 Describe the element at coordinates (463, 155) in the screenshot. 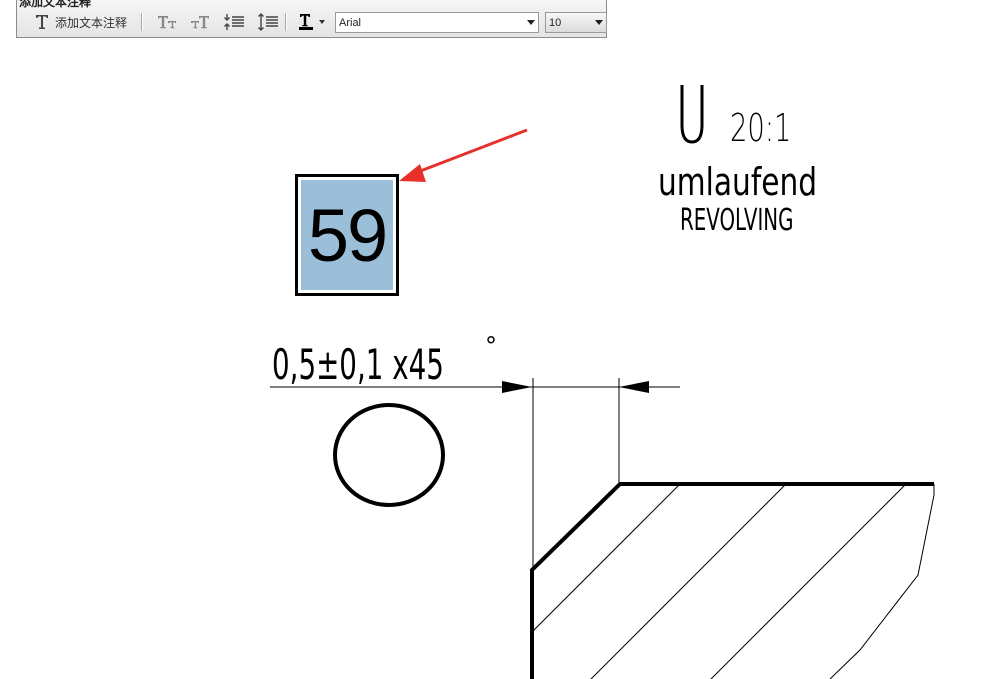

I see `callout-arrow` at that location.